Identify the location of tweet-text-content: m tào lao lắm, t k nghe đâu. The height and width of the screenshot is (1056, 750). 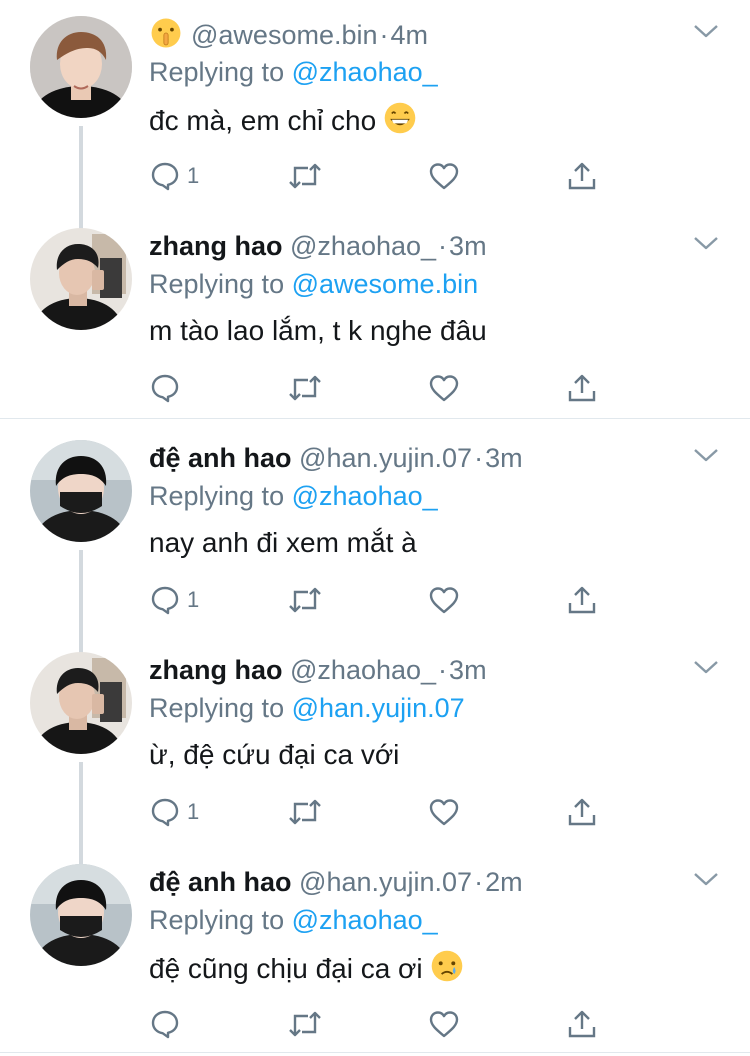
(318, 330).